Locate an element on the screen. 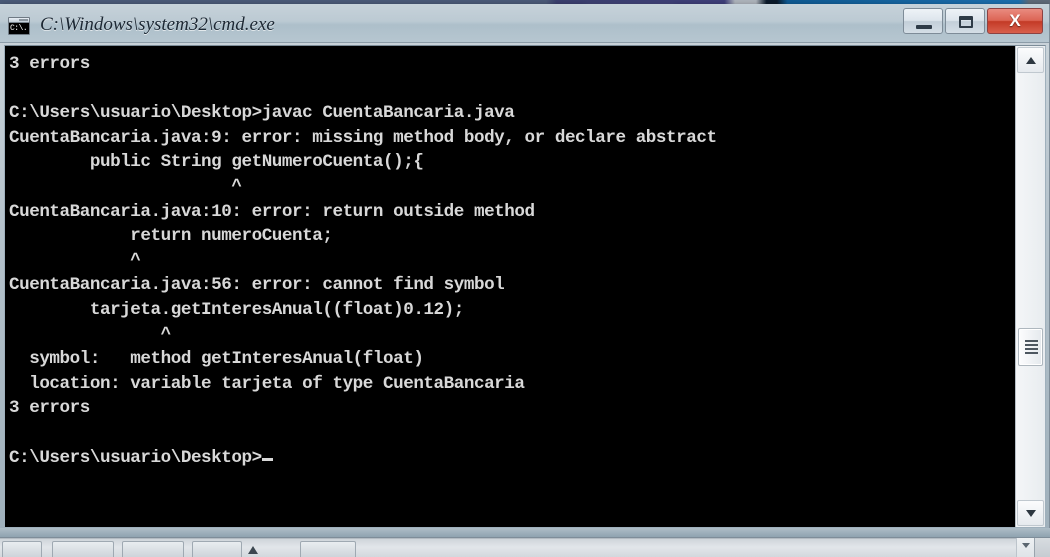 This screenshot has height=557, width=1050. title-bar: C:\. C:\Windows\system32\cmd.exe X is located at coordinates (524, 23).